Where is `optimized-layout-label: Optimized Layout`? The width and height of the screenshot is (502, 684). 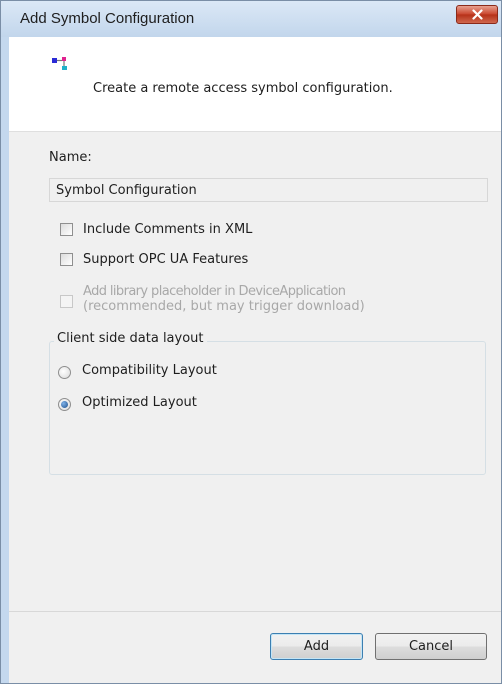
optimized-layout-label: Optimized Layout is located at coordinates (139, 402).